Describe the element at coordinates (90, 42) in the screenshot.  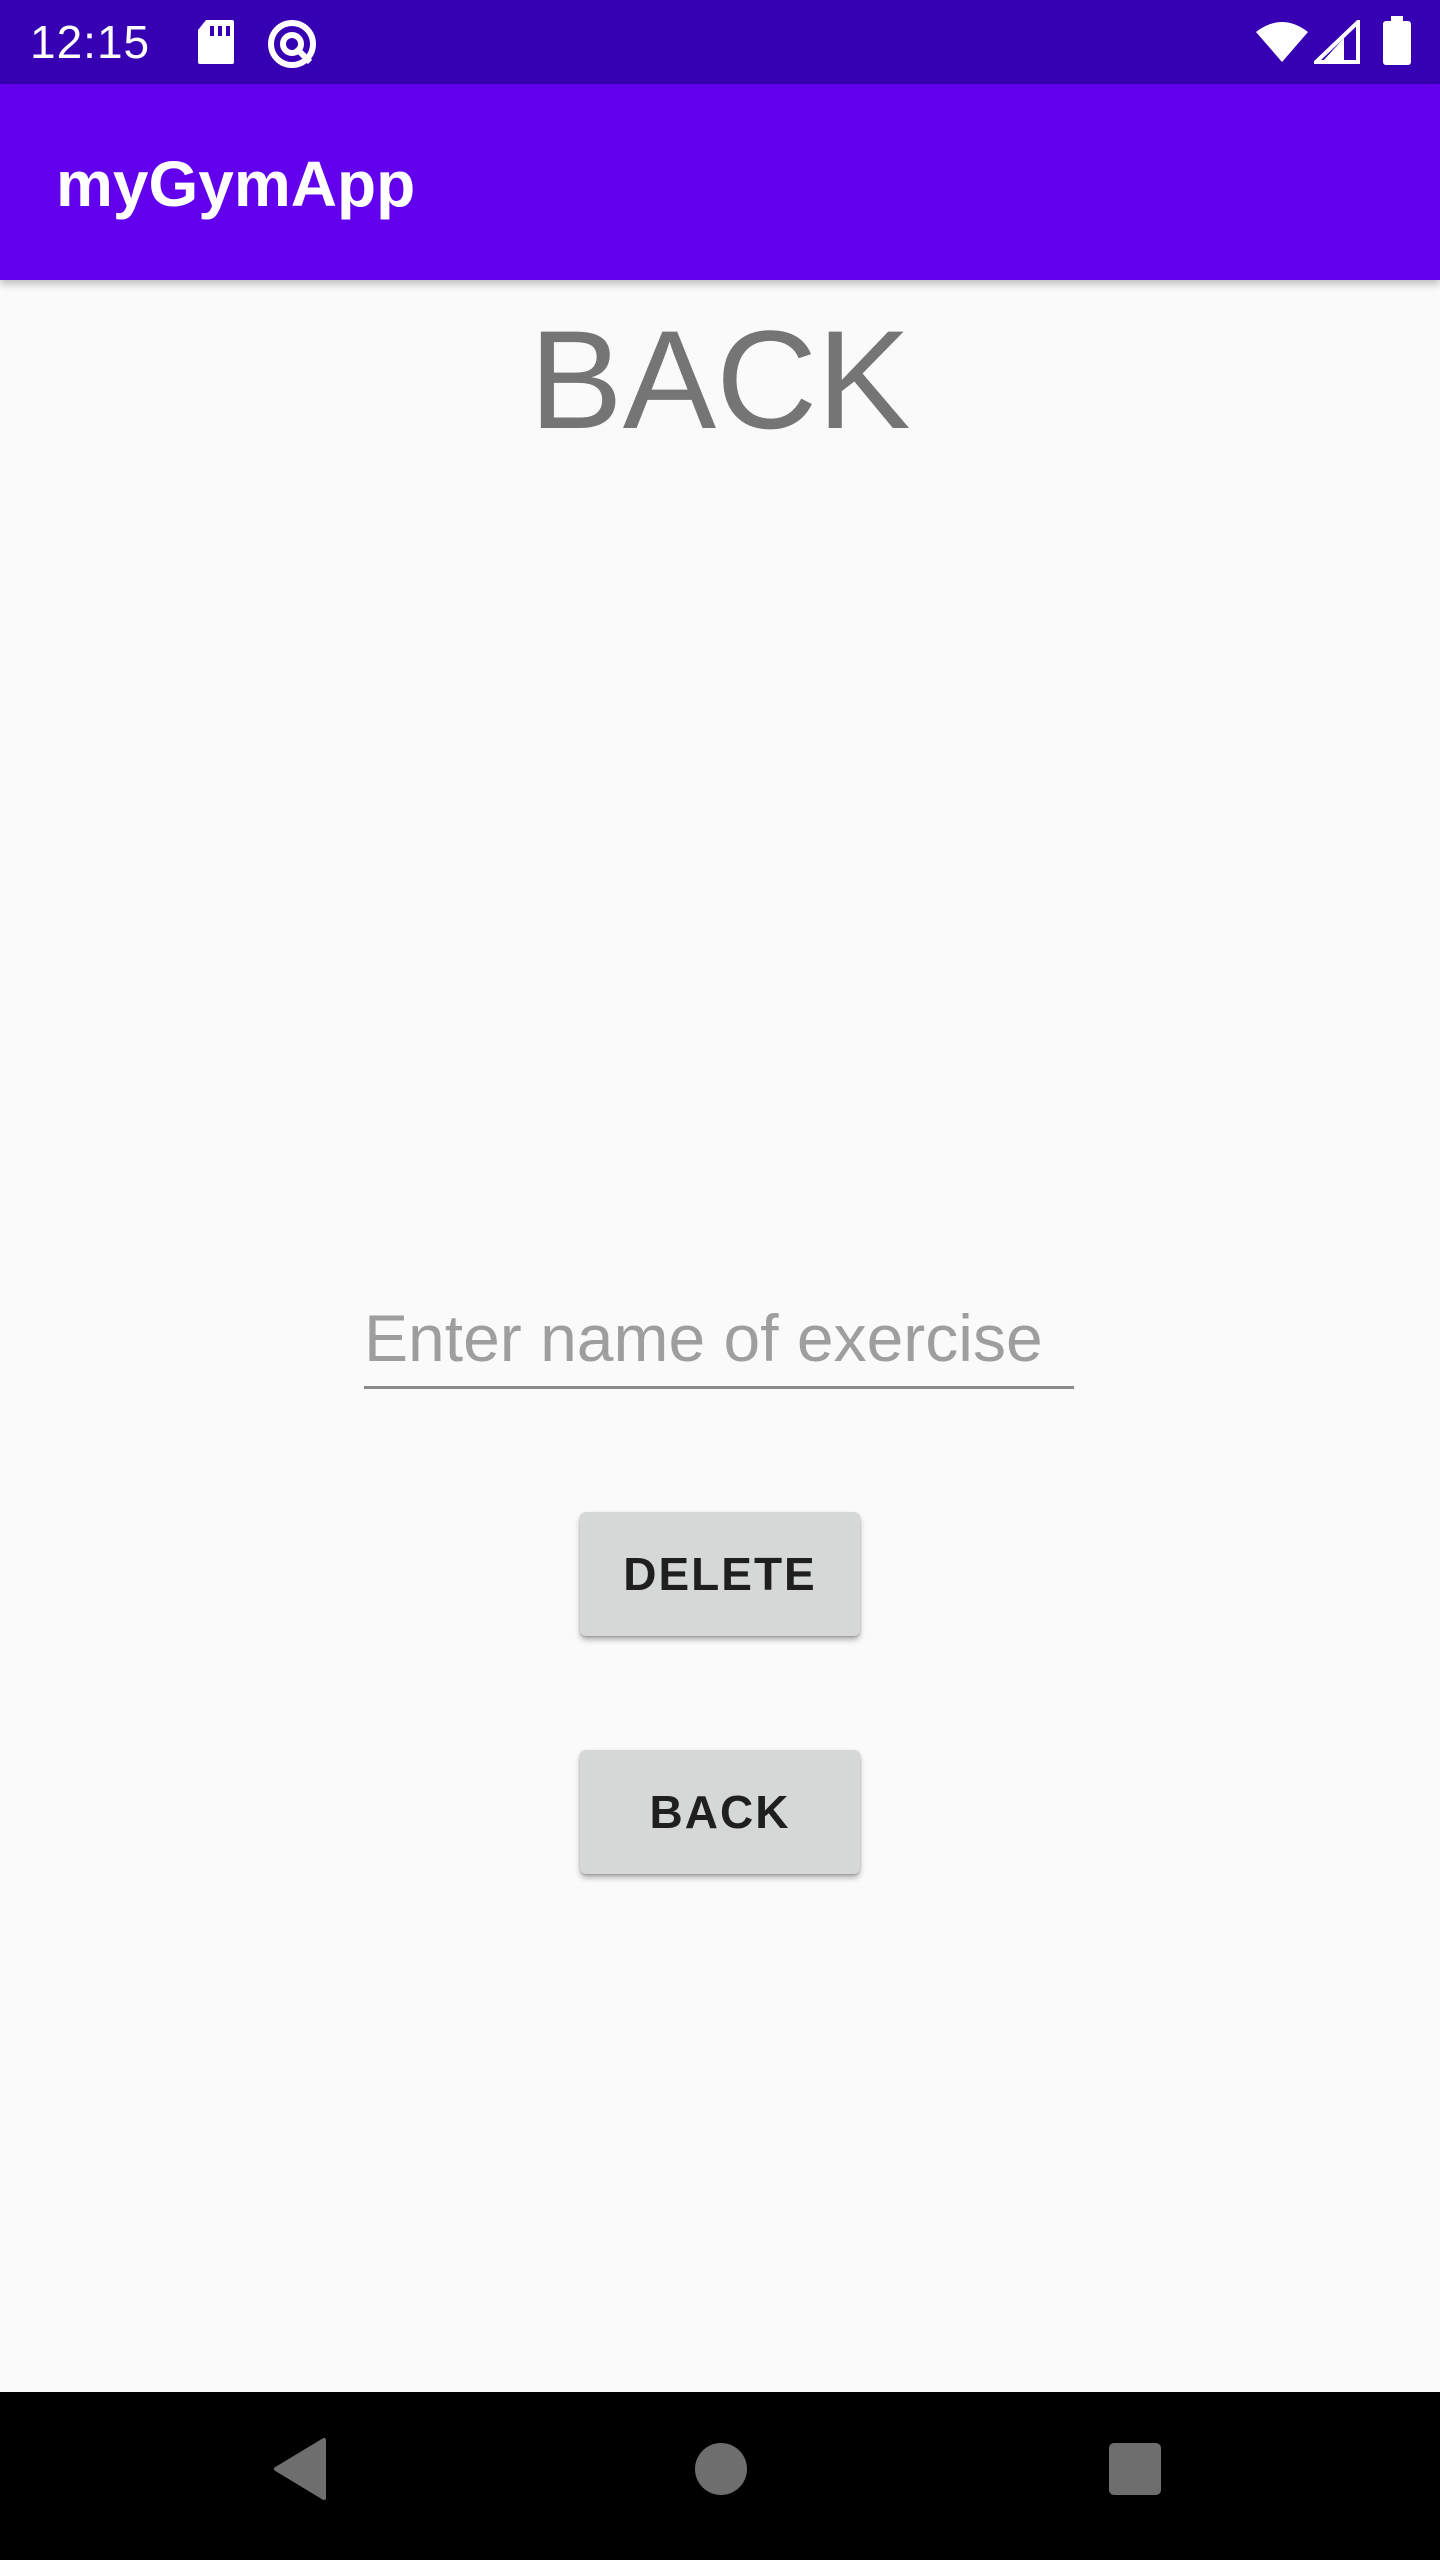
I see `status-time: 12:15` at that location.